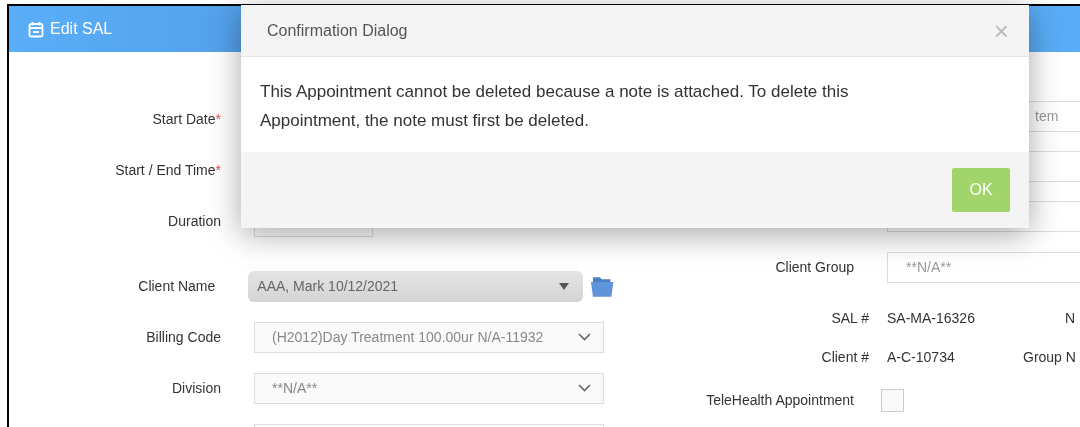 This screenshot has height=427, width=1080. What do you see at coordinates (555, 106) in the screenshot?
I see `dialog-message: This Appointment cannot be deleted because a note is attached. To delete this Appointment, the note must first be deleted.` at bounding box center [555, 106].